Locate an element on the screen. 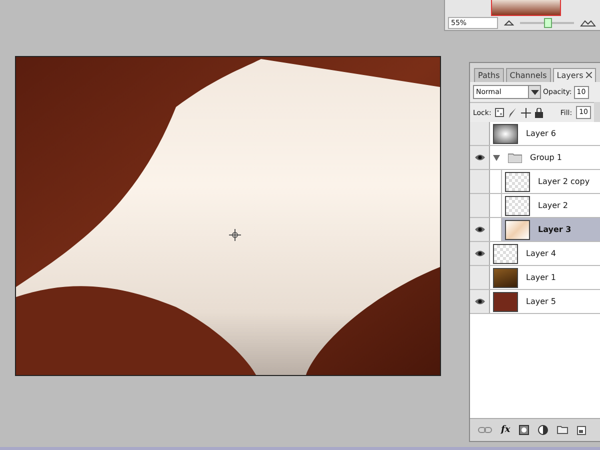  layer-name: Layer 2 copy is located at coordinates (564, 181).